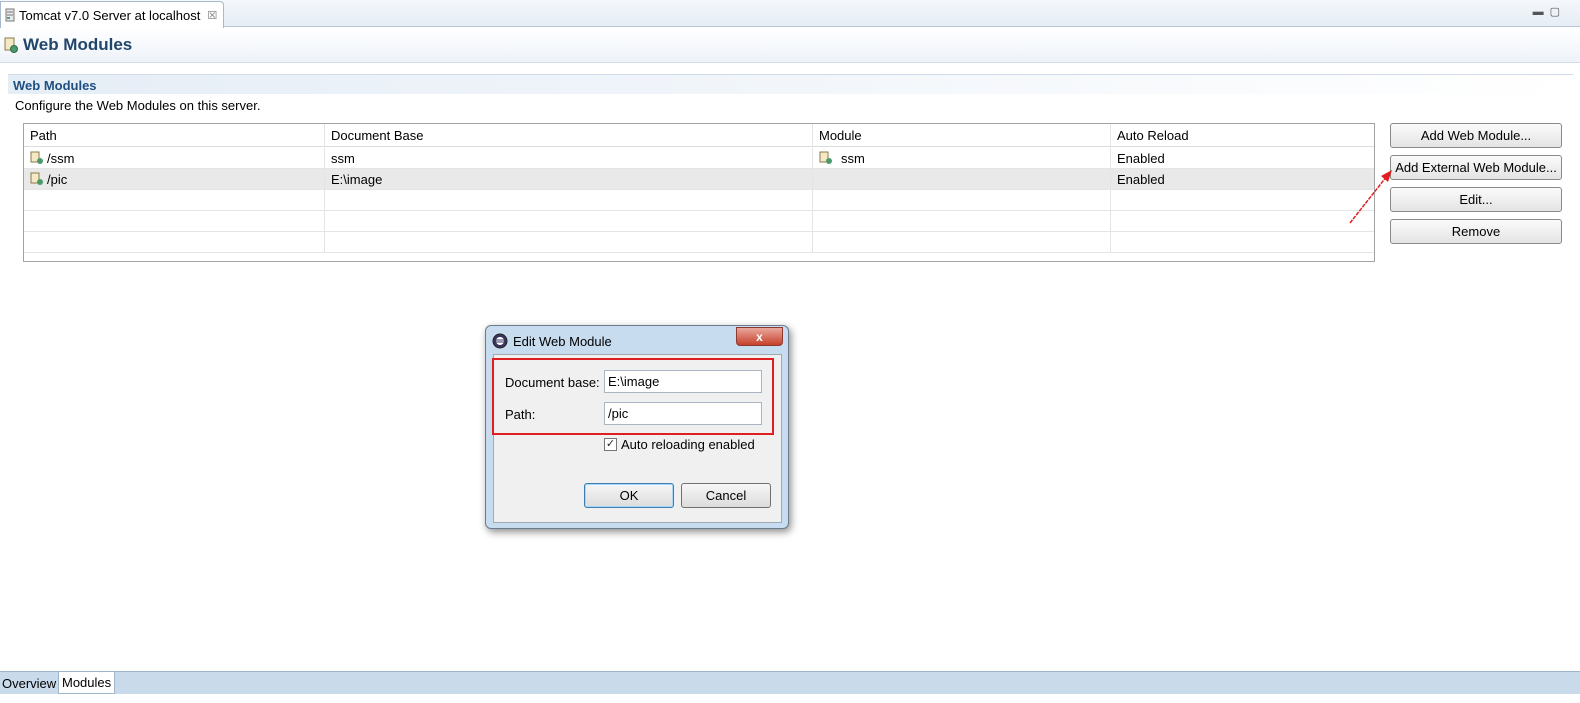 The width and height of the screenshot is (1580, 703). I want to click on editor-tab-bar: Tomcat v7.0 Server at localhost ☒ ▬▢, so click(790, 14).